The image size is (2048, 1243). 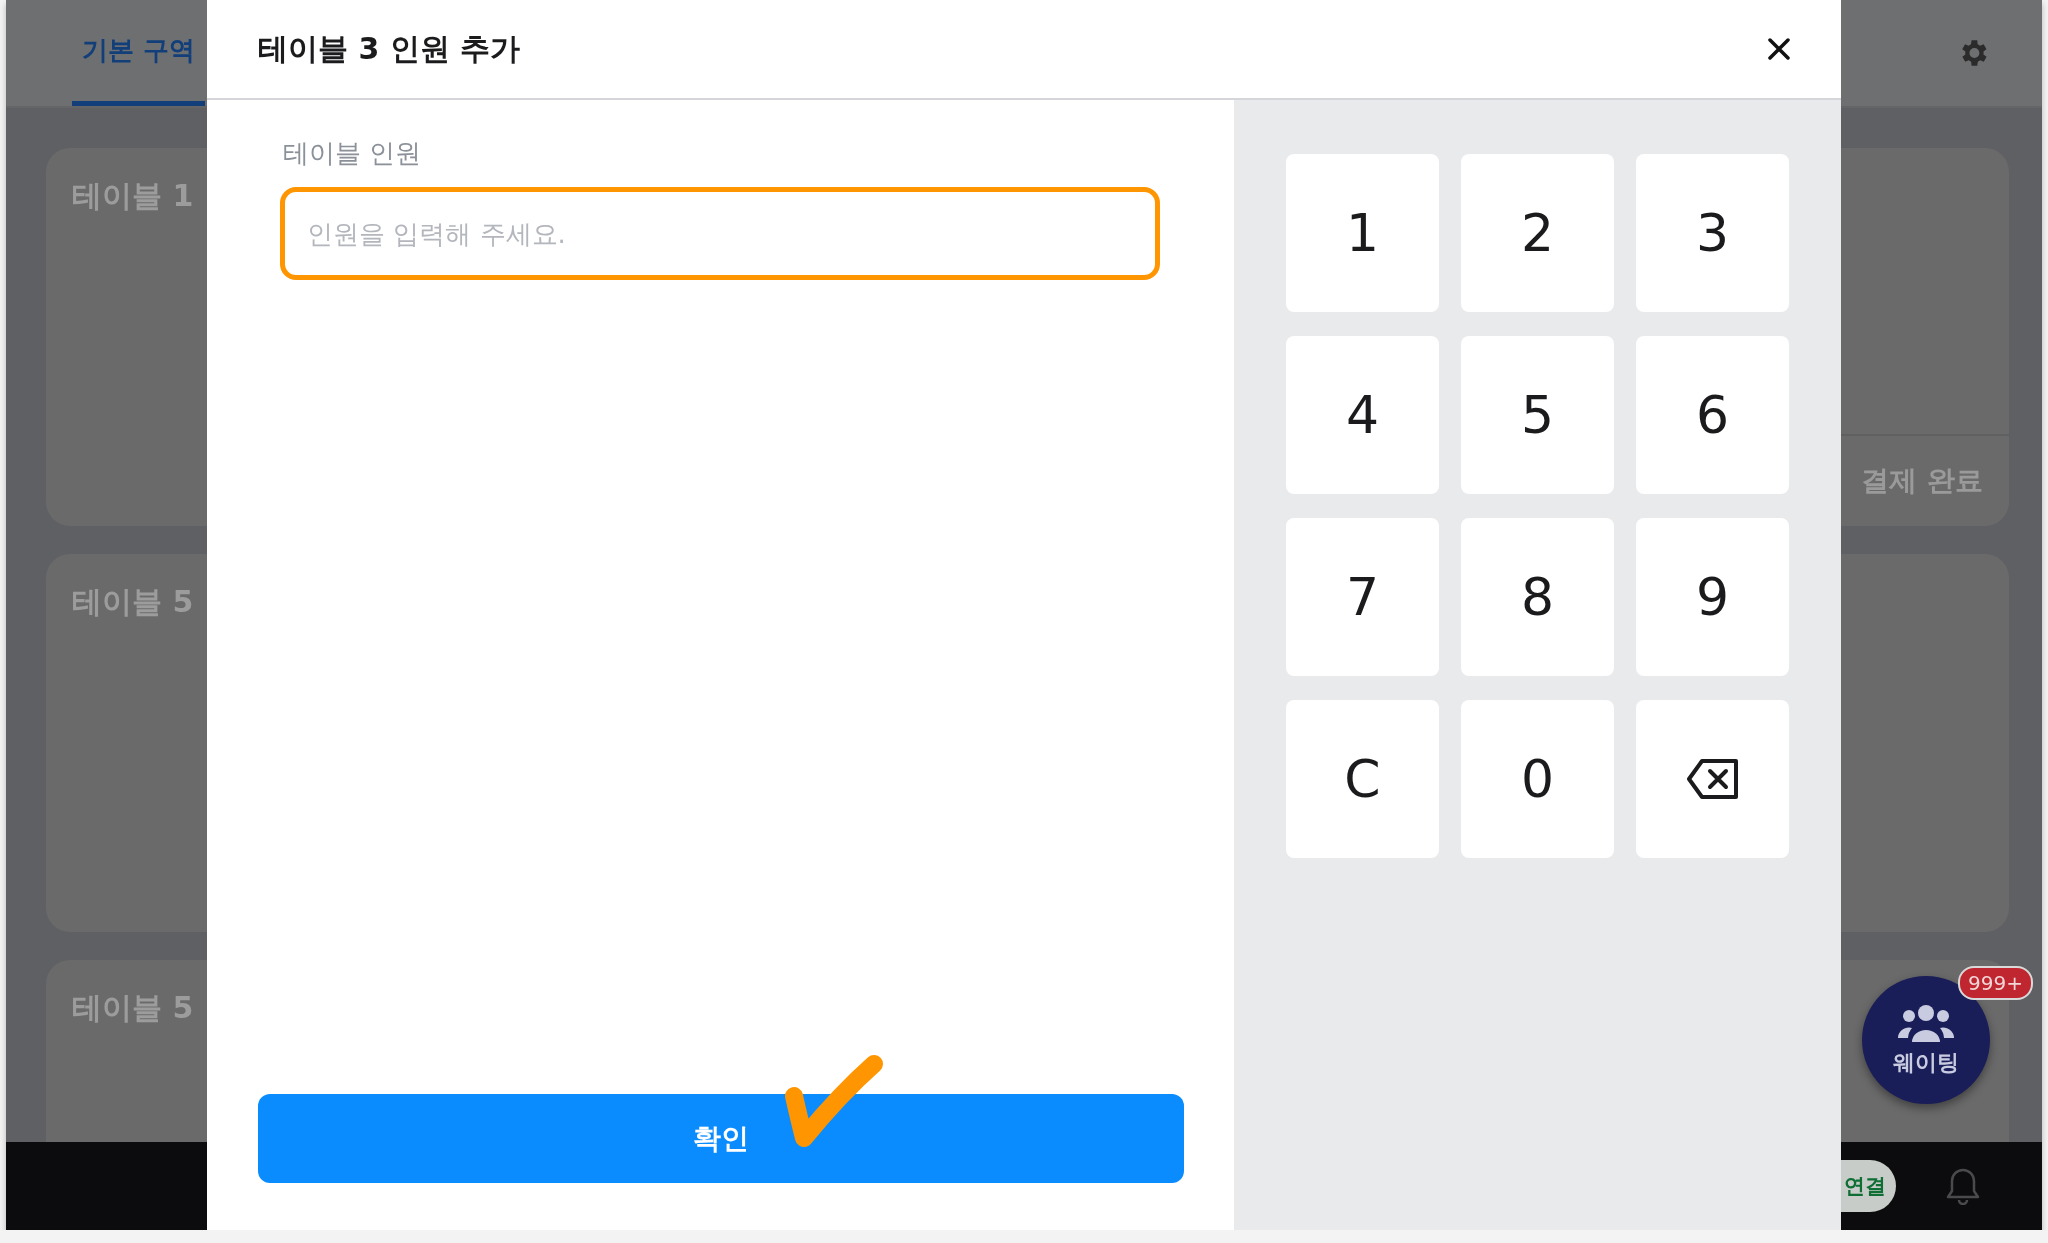 I want to click on backspace-key, so click(x=1712, y=779).